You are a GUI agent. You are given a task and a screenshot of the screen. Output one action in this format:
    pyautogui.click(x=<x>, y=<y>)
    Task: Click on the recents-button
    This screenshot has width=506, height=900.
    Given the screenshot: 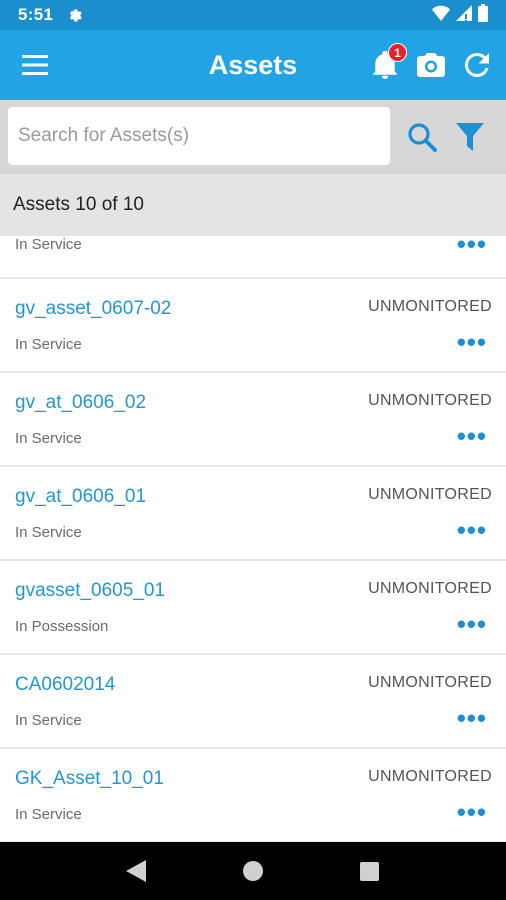 What is the action you would take?
    pyautogui.click(x=370, y=871)
    